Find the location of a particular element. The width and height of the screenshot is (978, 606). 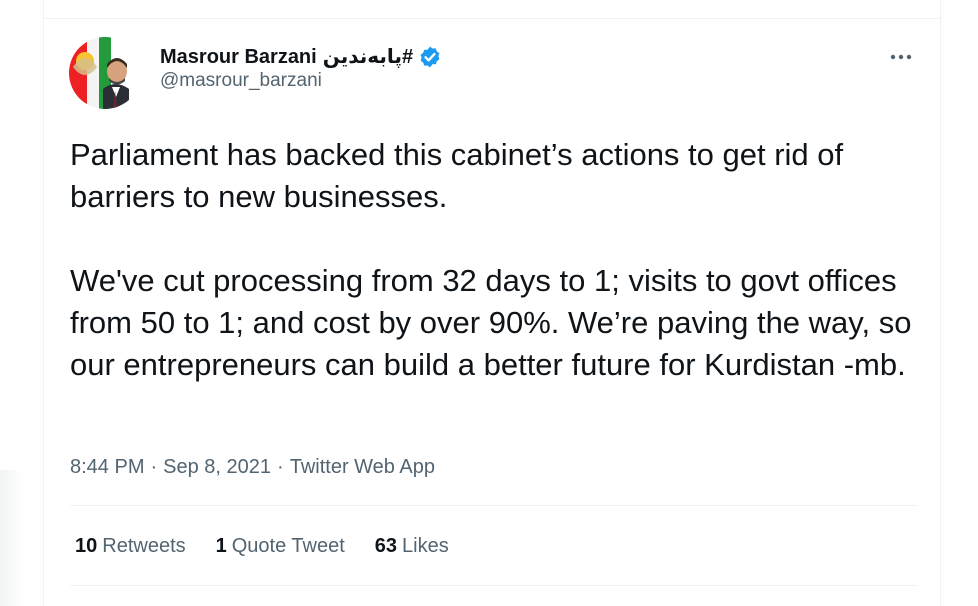

likes-stat: 63 Likes is located at coordinates (412, 546).